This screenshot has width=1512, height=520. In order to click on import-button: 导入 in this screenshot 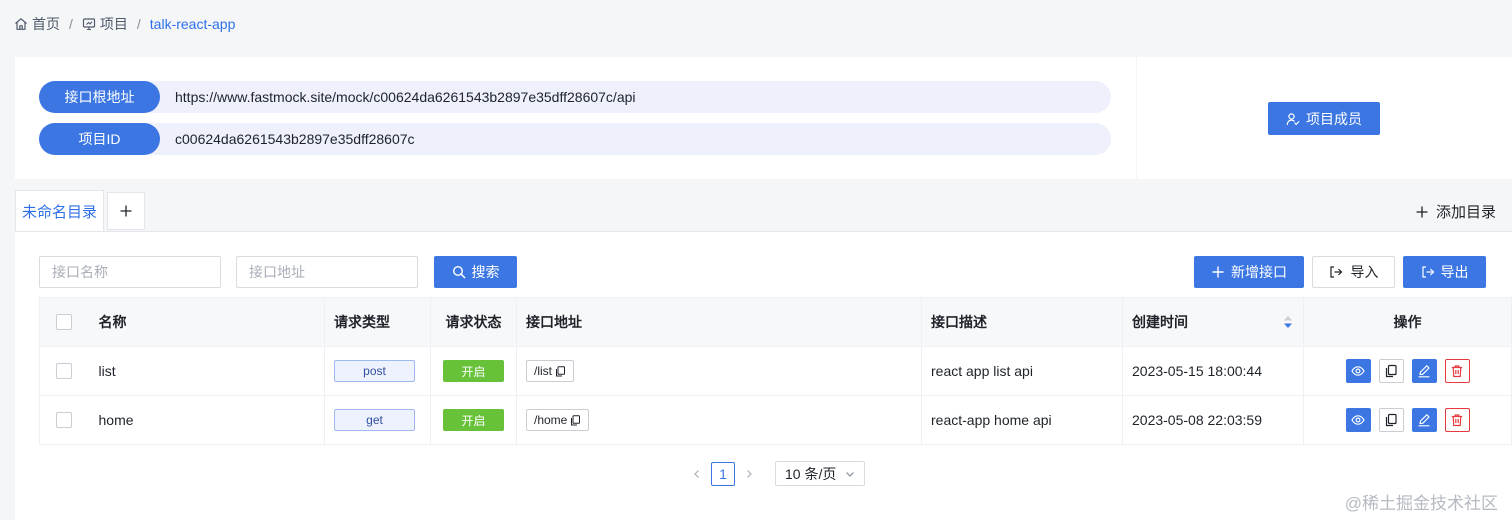, I will do `click(1353, 272)`.